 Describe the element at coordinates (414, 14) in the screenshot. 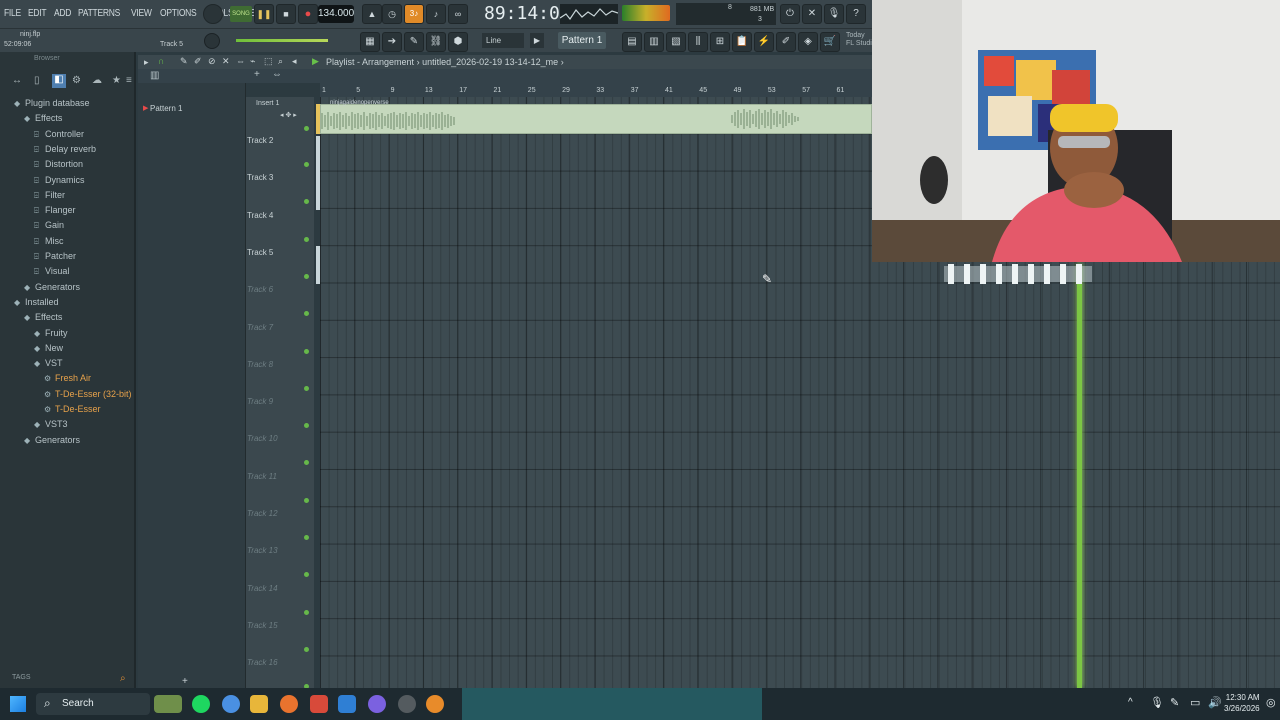

I see `countdown-icon: 3♪` at that location.